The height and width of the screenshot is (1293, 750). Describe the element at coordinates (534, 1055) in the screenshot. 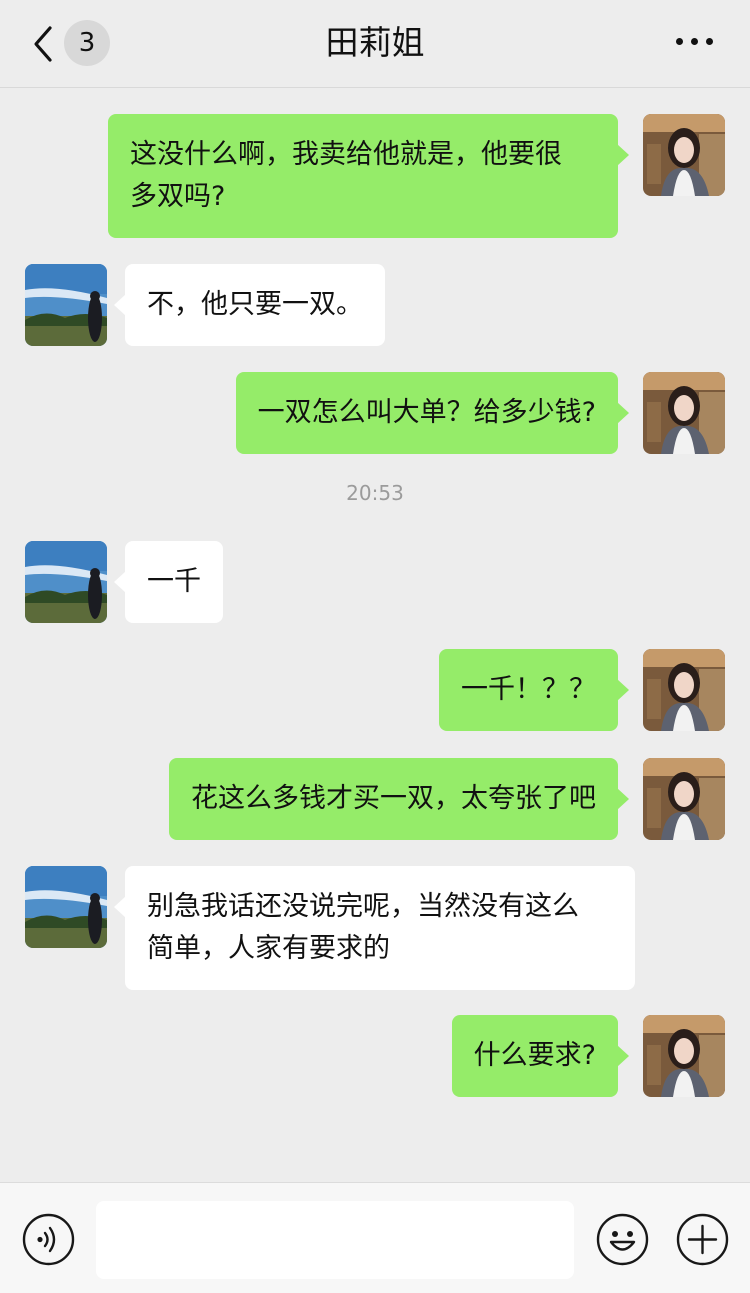

I see `message-text-line: 什么要求?` at that location.